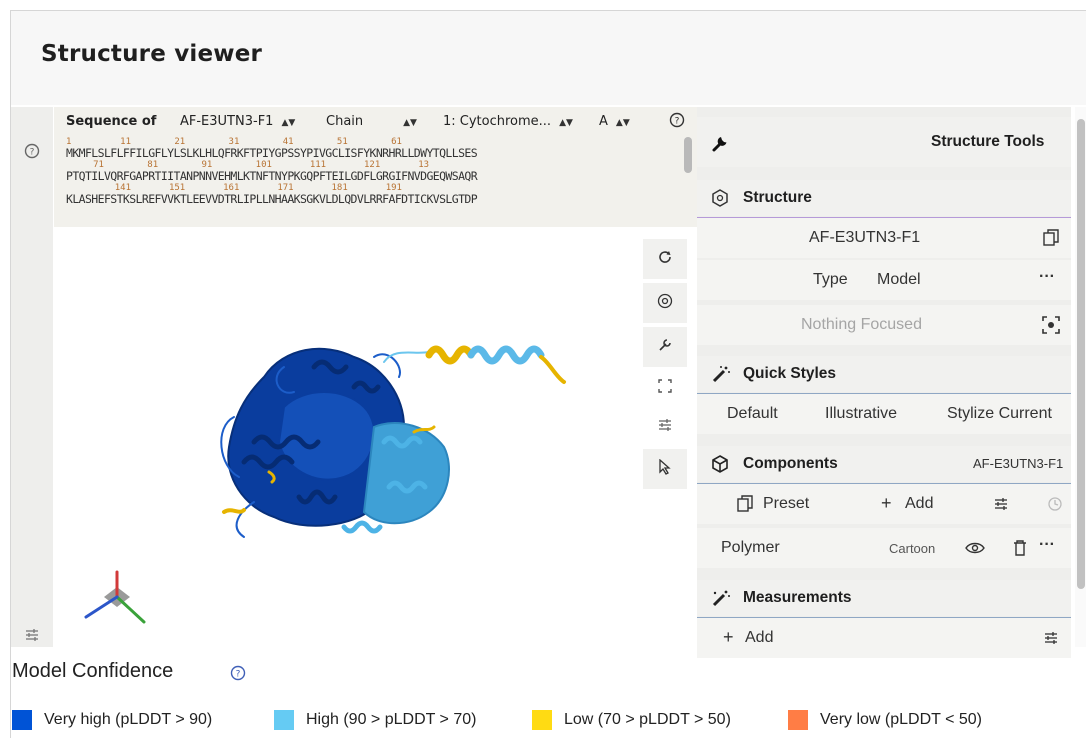 Image resolution: width=1086 pixels, height=738 pixels. What do you see at coordinates (861, 324) in the screenshot?
I see `focus-placeholder: Nothing Focused` at bounding box center [861, 324].